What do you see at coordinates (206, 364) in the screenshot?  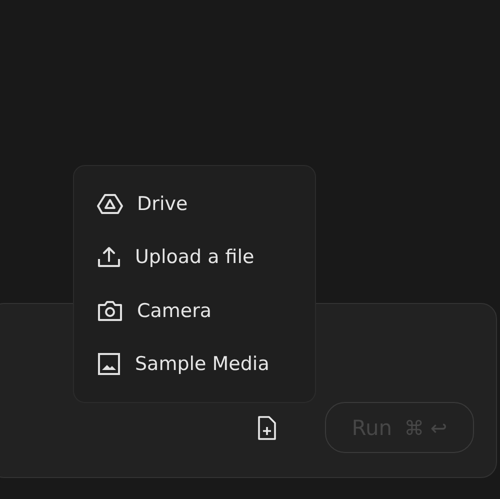 I see `menu-item: Sample Media` at bounding box center [206, 364].